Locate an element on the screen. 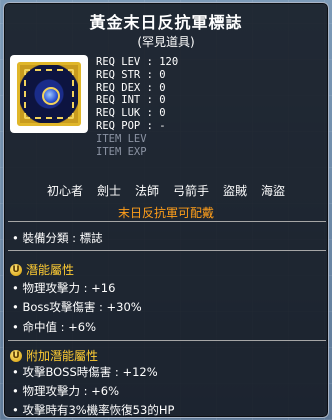 The height and width of the screenshot is (420, 332). bonus-potential-line: • 攻擊BOSS時傷害 : +12% is located at coordinates (85, 372).